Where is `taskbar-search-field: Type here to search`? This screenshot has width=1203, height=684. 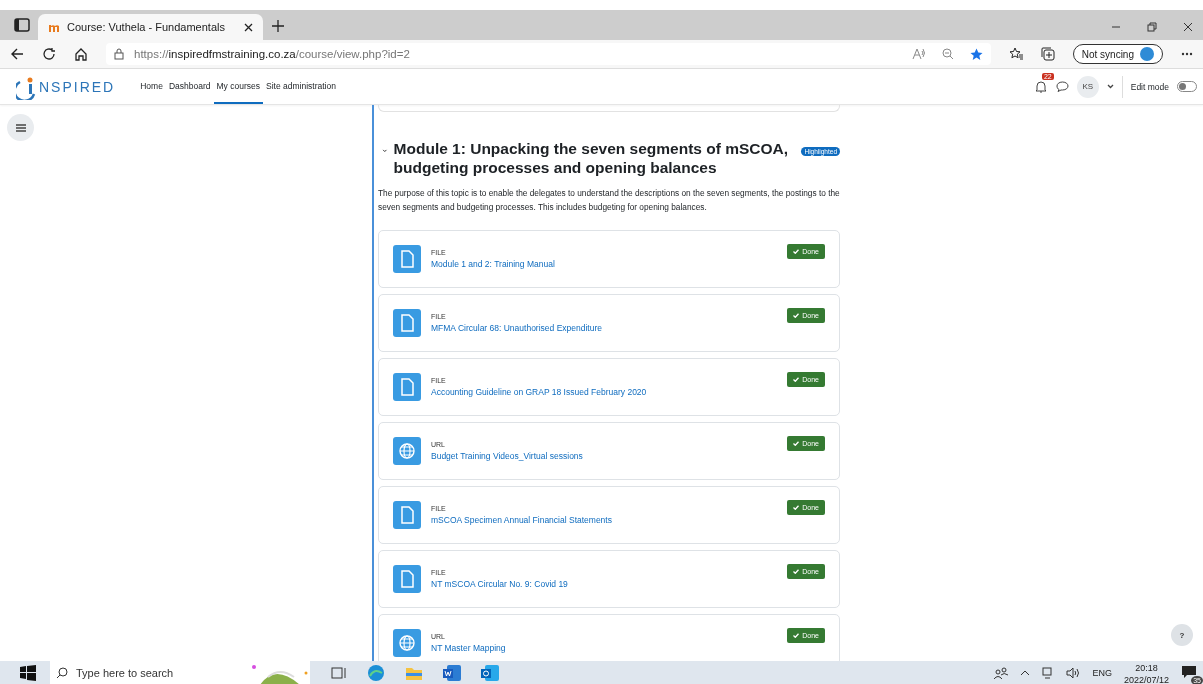 taskbar-search-field: Type here to search is located at coordinates (180, 672).